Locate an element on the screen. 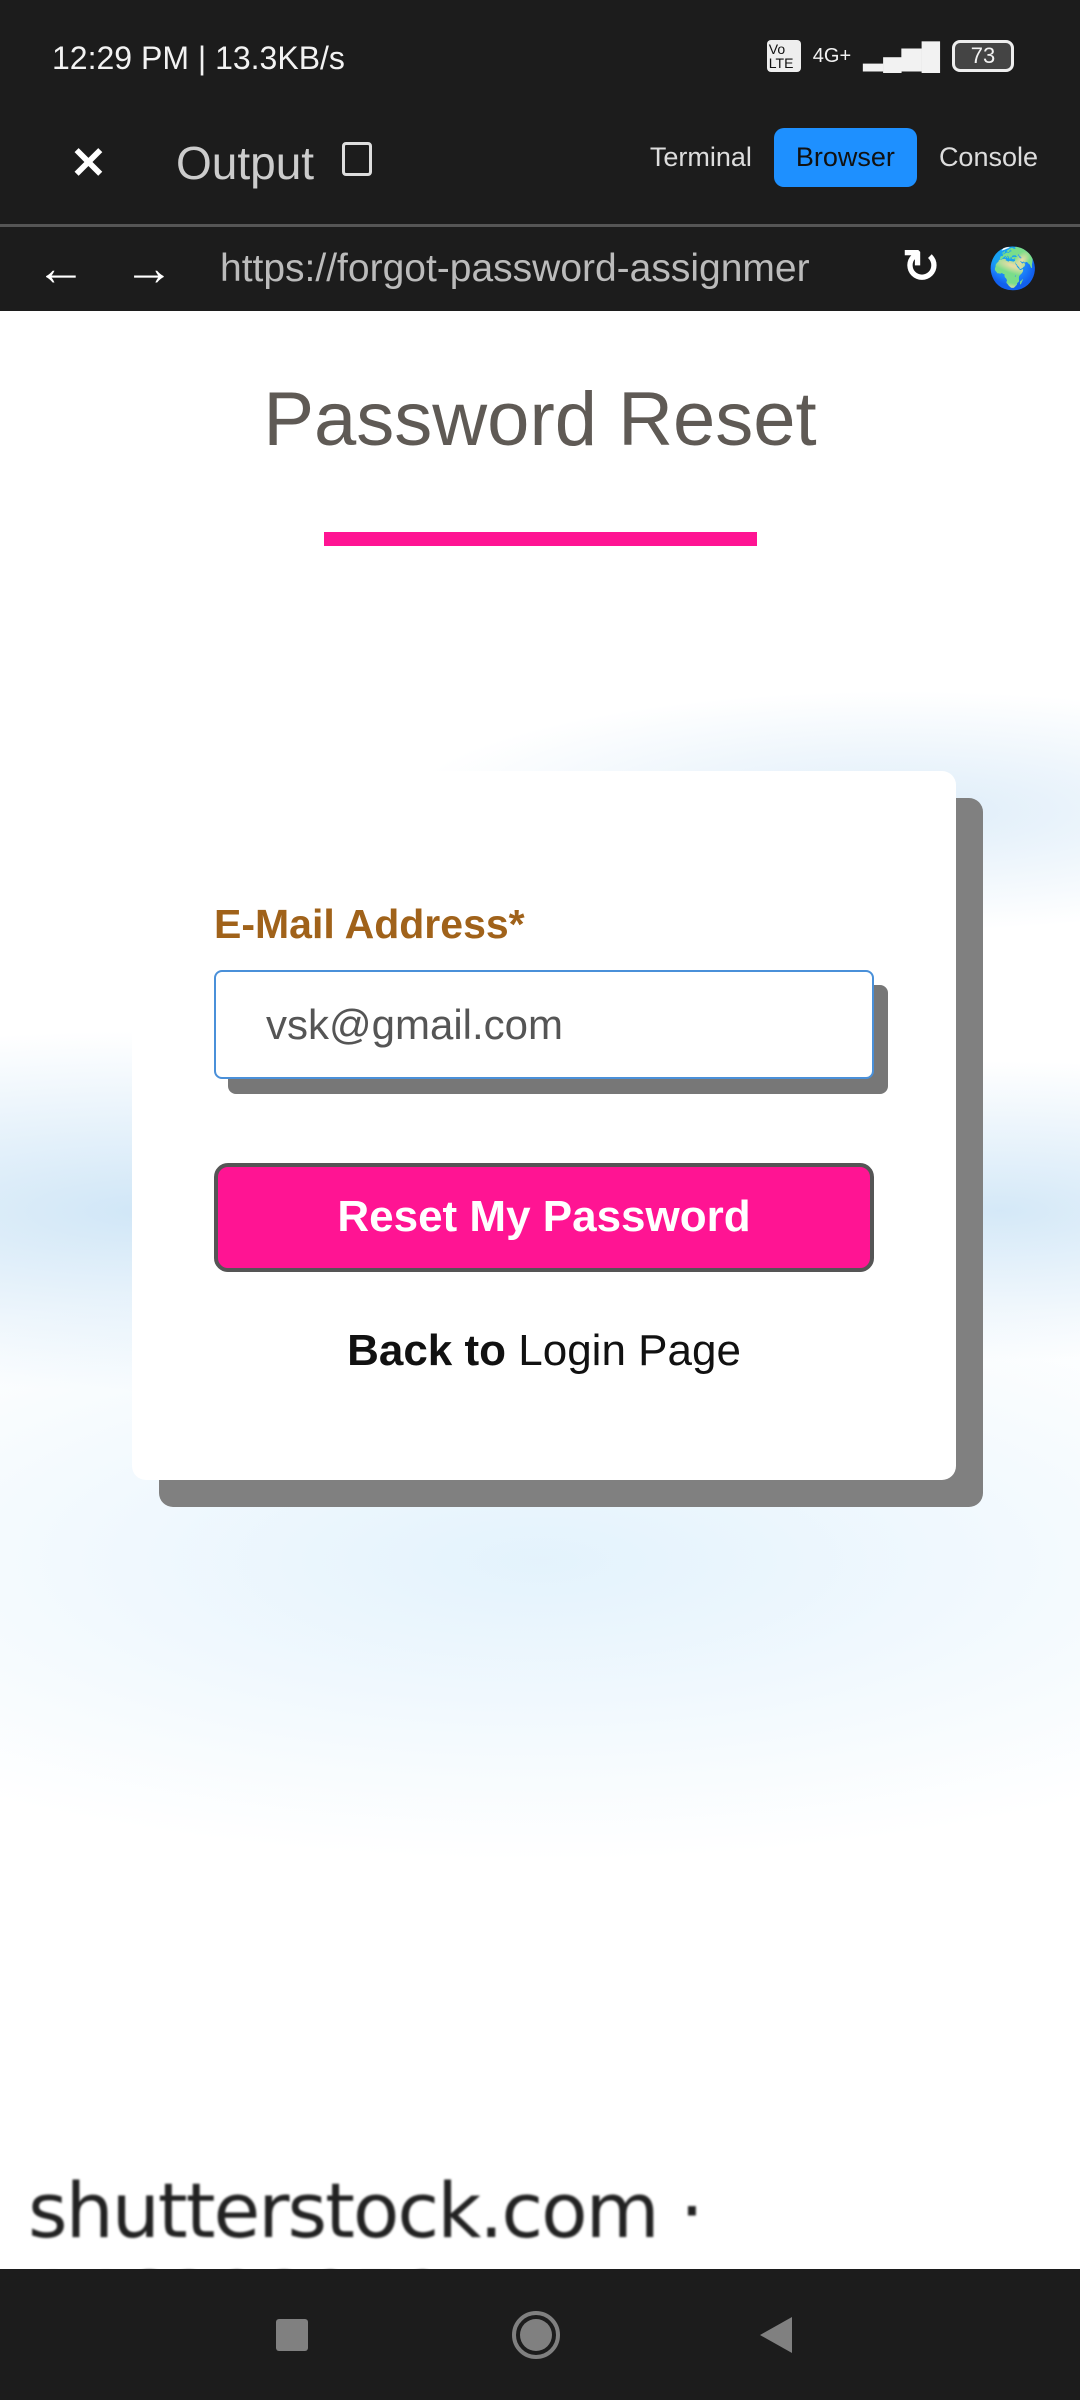 The width and height of the screenshot is (1080, 2400). system-nav-bar is located at coordinates (540, 2334).